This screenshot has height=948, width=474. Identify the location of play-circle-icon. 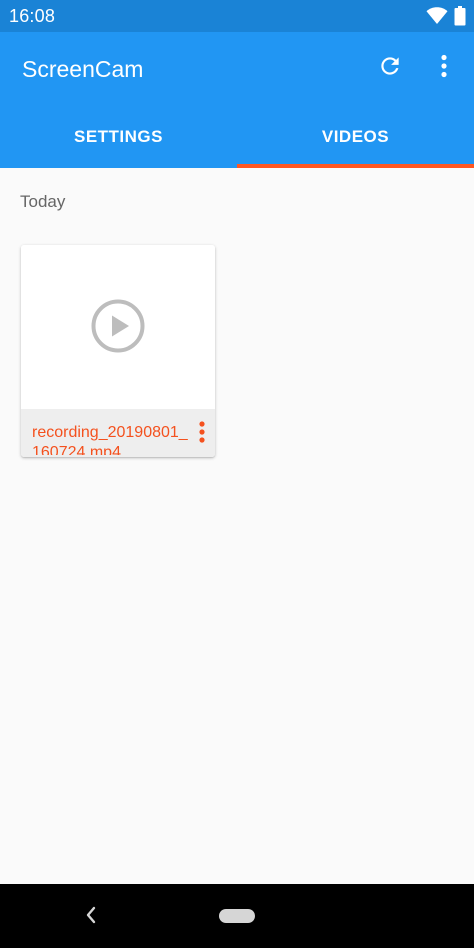
(118, 326).